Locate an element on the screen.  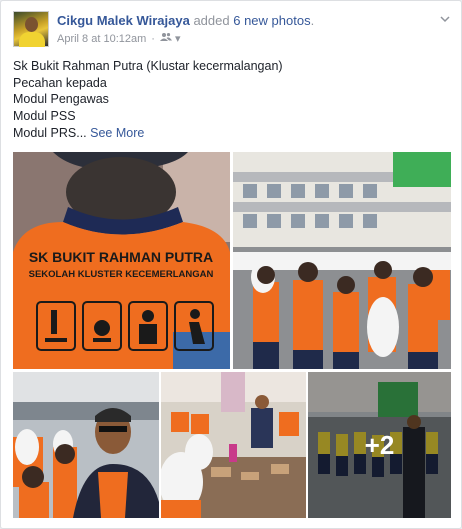
post-title-line: Cikgu Malek Wirajaya added 6 new photos. is located at coordinates (185, 20).